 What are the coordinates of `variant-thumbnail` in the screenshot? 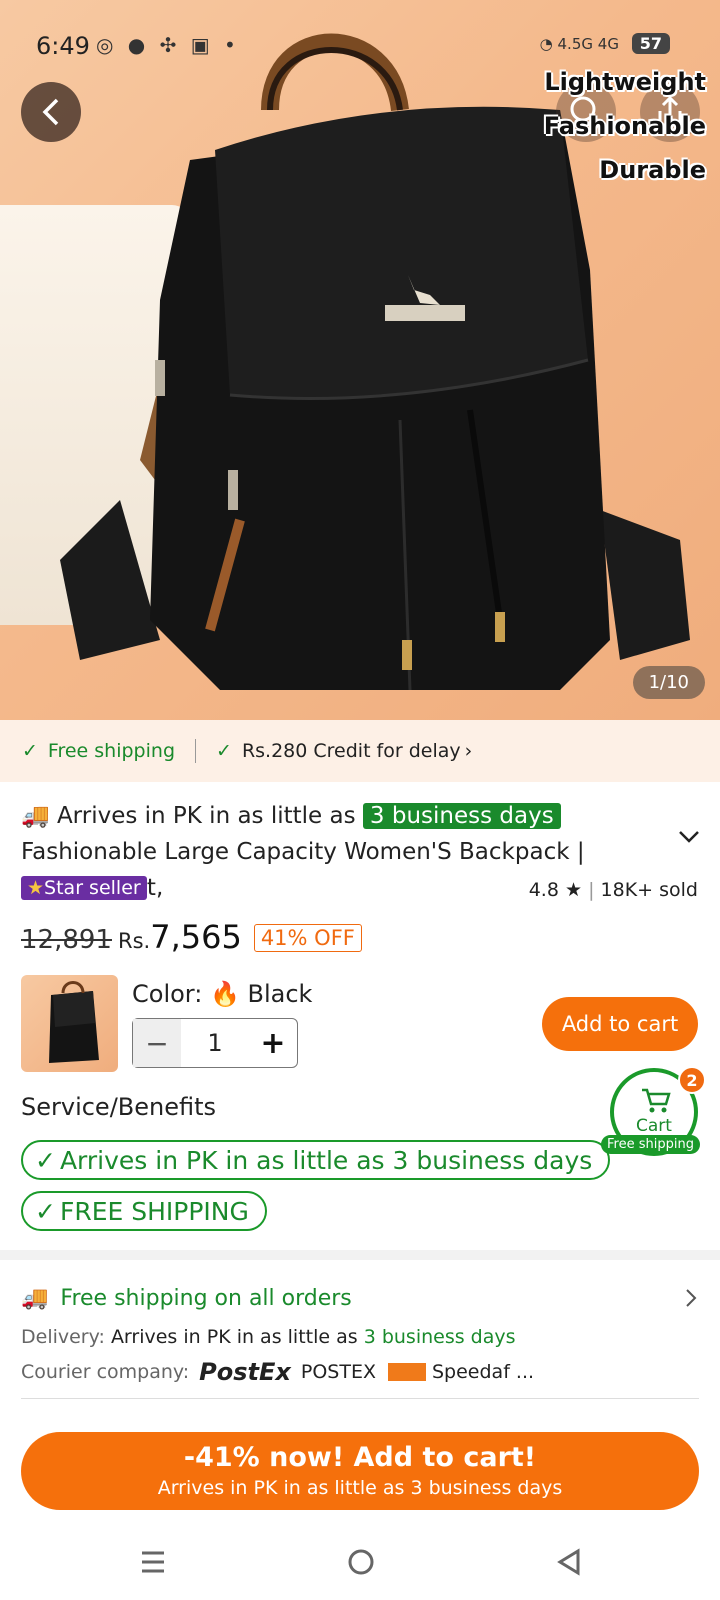 It's located at (69, 1023).